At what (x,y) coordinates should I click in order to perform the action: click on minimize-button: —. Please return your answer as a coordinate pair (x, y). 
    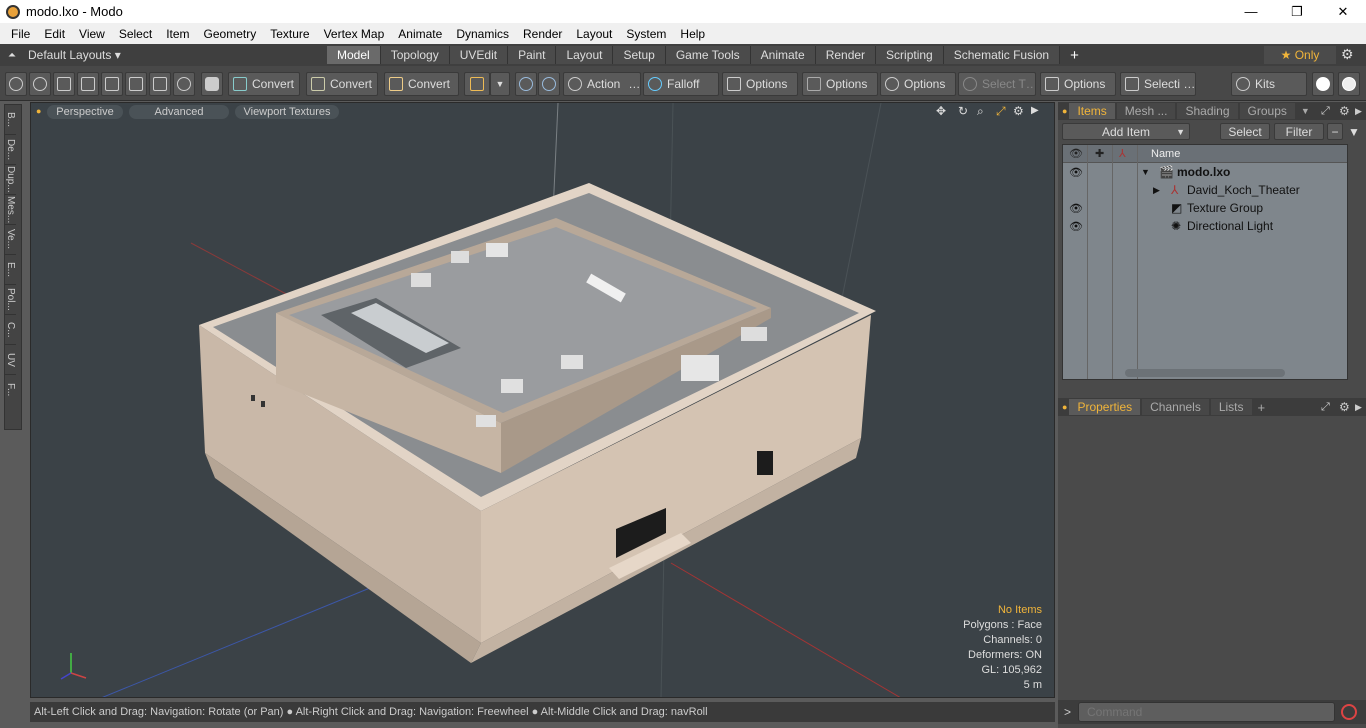
    Looking at the image, I should click on (1251, 11).